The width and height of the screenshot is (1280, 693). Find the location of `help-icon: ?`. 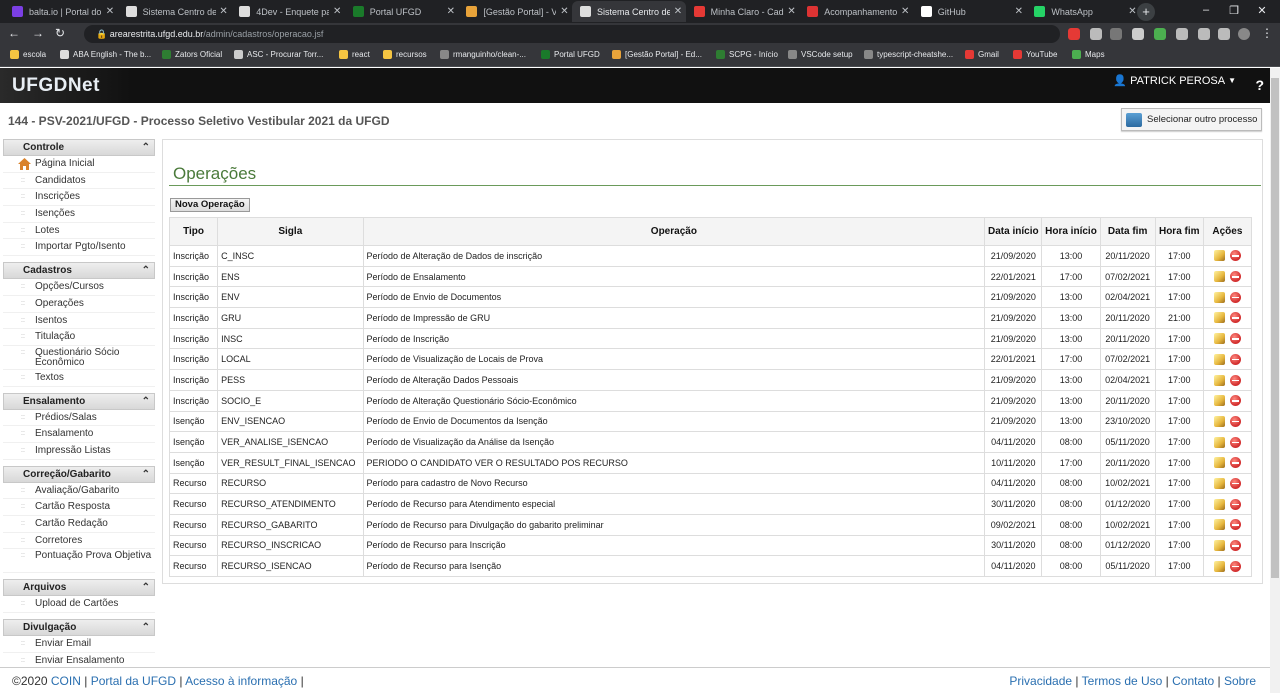

help-icon: ? is located at coordinates (1259, 85).